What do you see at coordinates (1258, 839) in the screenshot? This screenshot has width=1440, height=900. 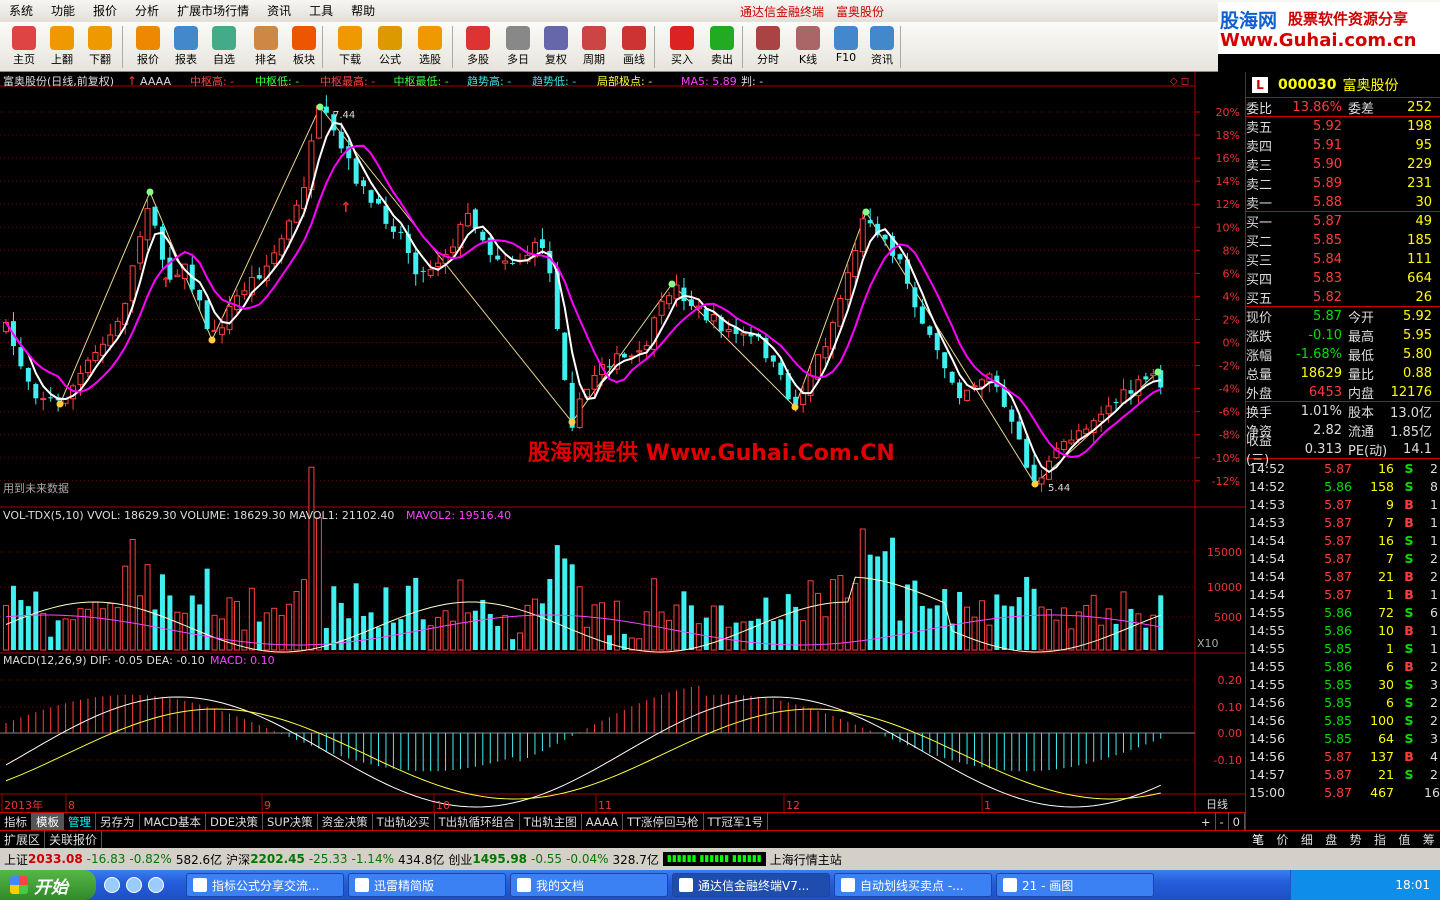 I see `quote-tab-0: 笔` at bounding box center [1258, 839].